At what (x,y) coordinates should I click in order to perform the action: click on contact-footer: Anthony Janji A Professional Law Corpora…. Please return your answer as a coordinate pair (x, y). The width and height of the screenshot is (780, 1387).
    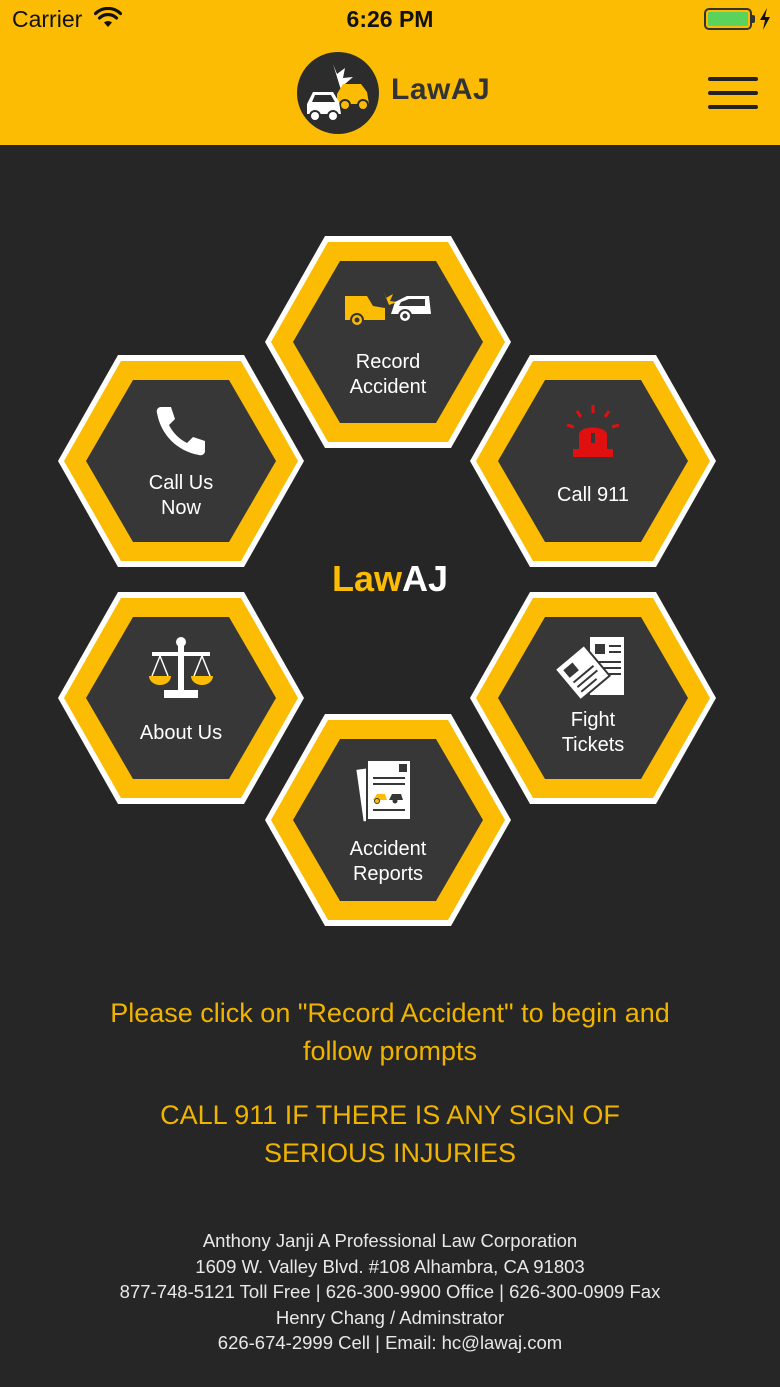
    Looking at the image, I should click on (390, 1292).